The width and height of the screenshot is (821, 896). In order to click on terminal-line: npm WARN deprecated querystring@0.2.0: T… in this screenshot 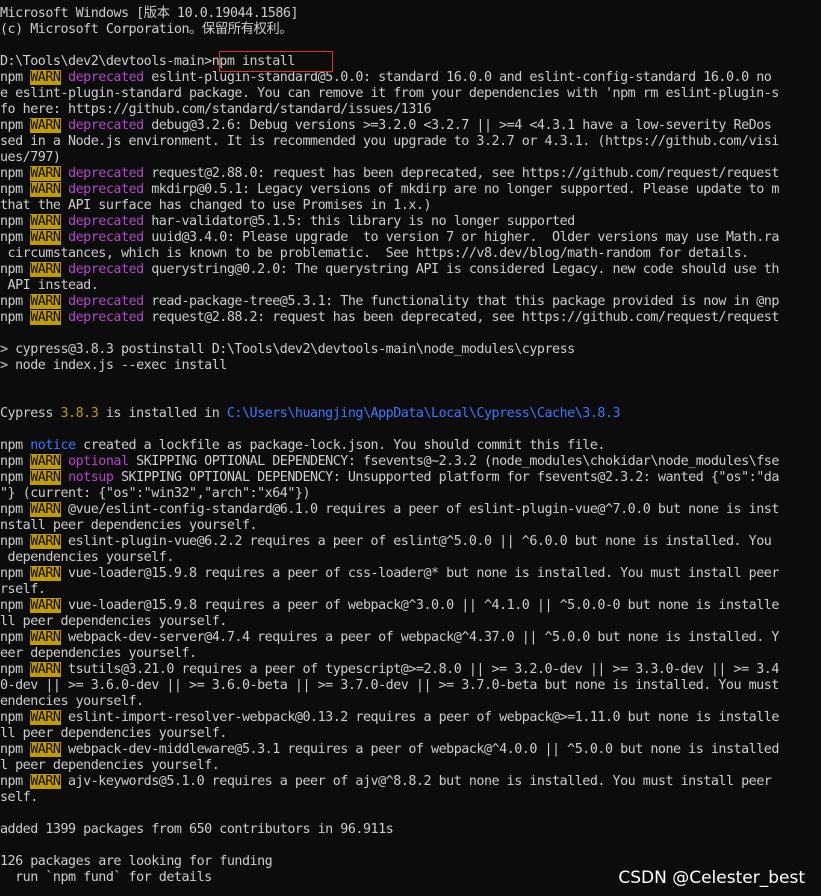, I will do `click(389, 270)`.